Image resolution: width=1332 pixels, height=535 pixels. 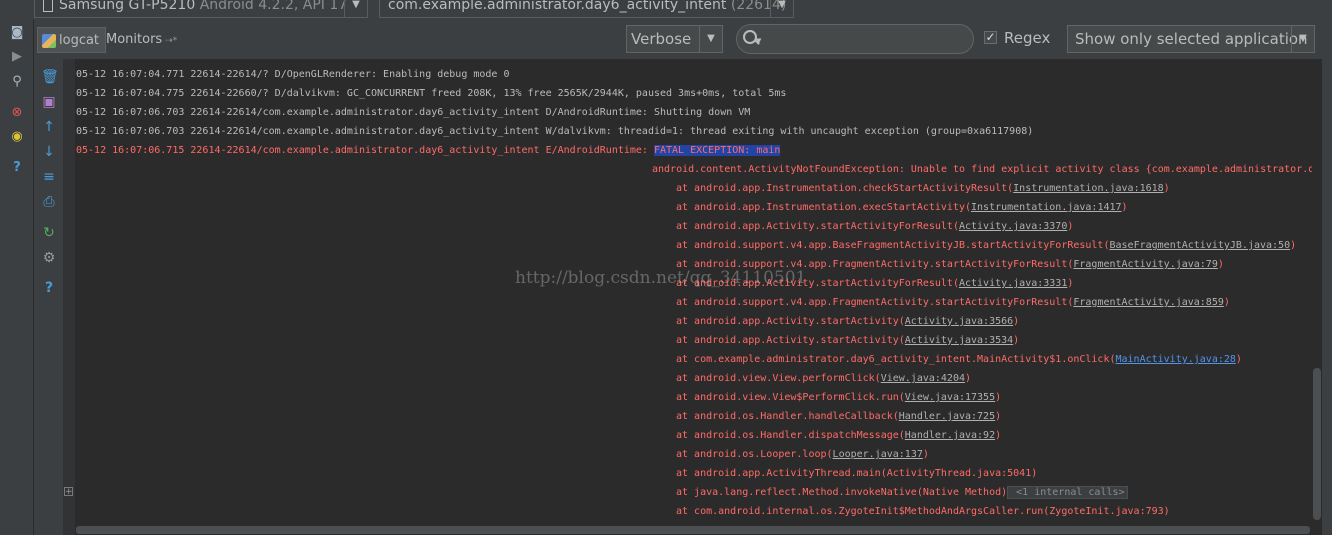 What do you see at coordinates (170, 41) in the screenshot?
I see `pin-icon: ⇢*` at bounding box center [170, 41].